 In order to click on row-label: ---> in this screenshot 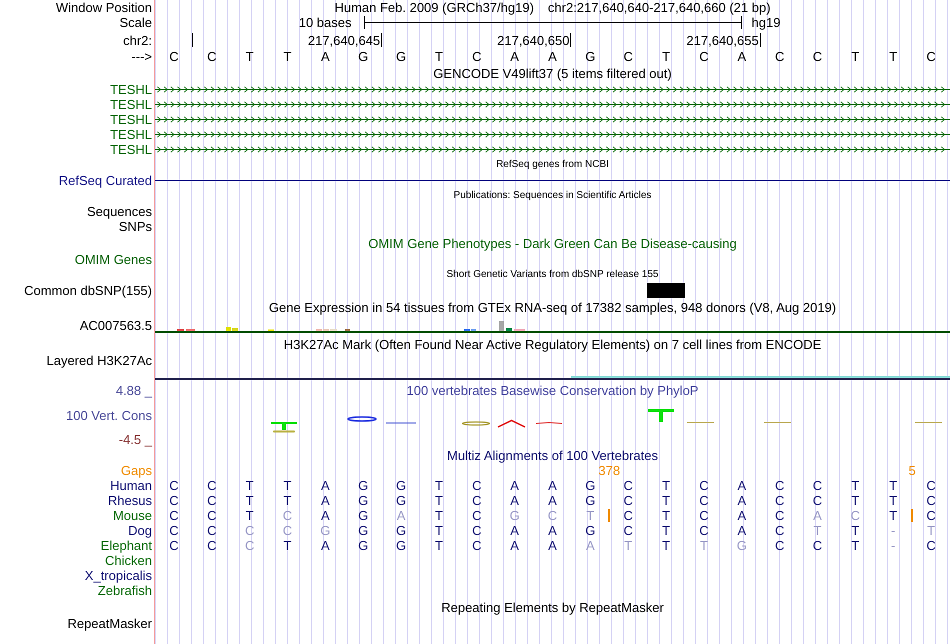, I will do `click(141, 56)`.